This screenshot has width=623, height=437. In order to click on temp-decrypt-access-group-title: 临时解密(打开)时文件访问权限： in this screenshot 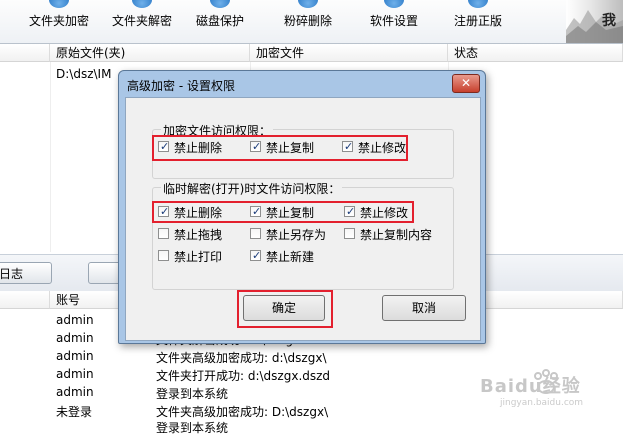, I will do `click(252, 188)`.